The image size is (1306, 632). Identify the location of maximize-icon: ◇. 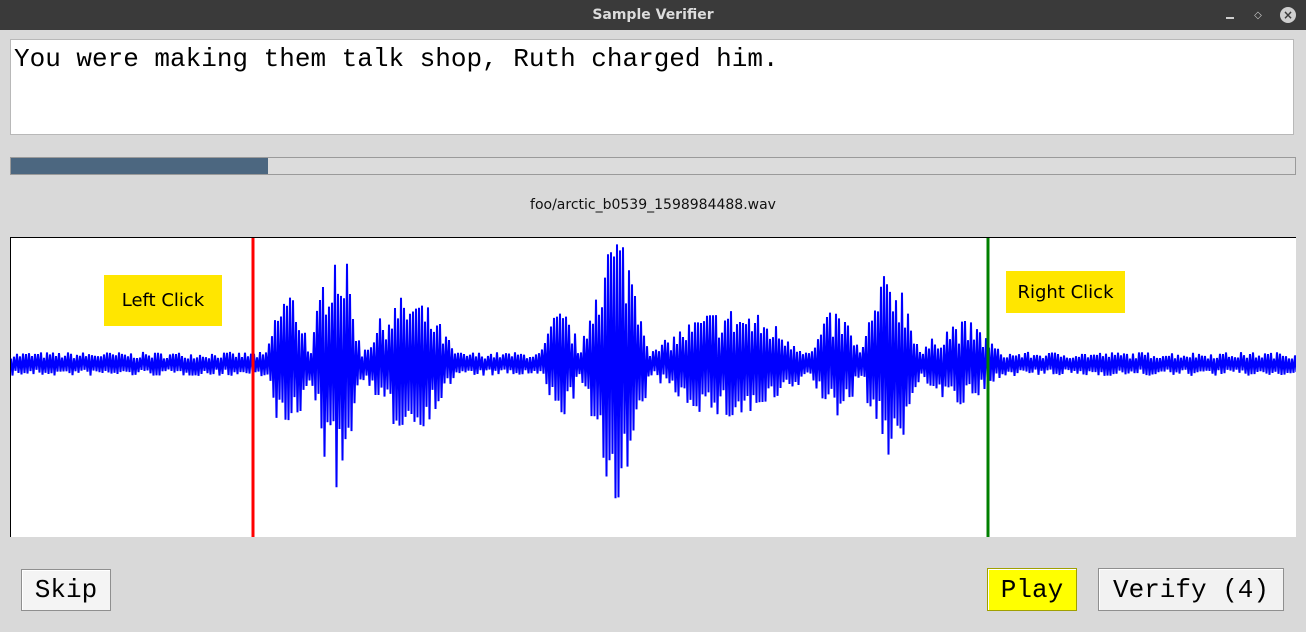
(1258, 15).